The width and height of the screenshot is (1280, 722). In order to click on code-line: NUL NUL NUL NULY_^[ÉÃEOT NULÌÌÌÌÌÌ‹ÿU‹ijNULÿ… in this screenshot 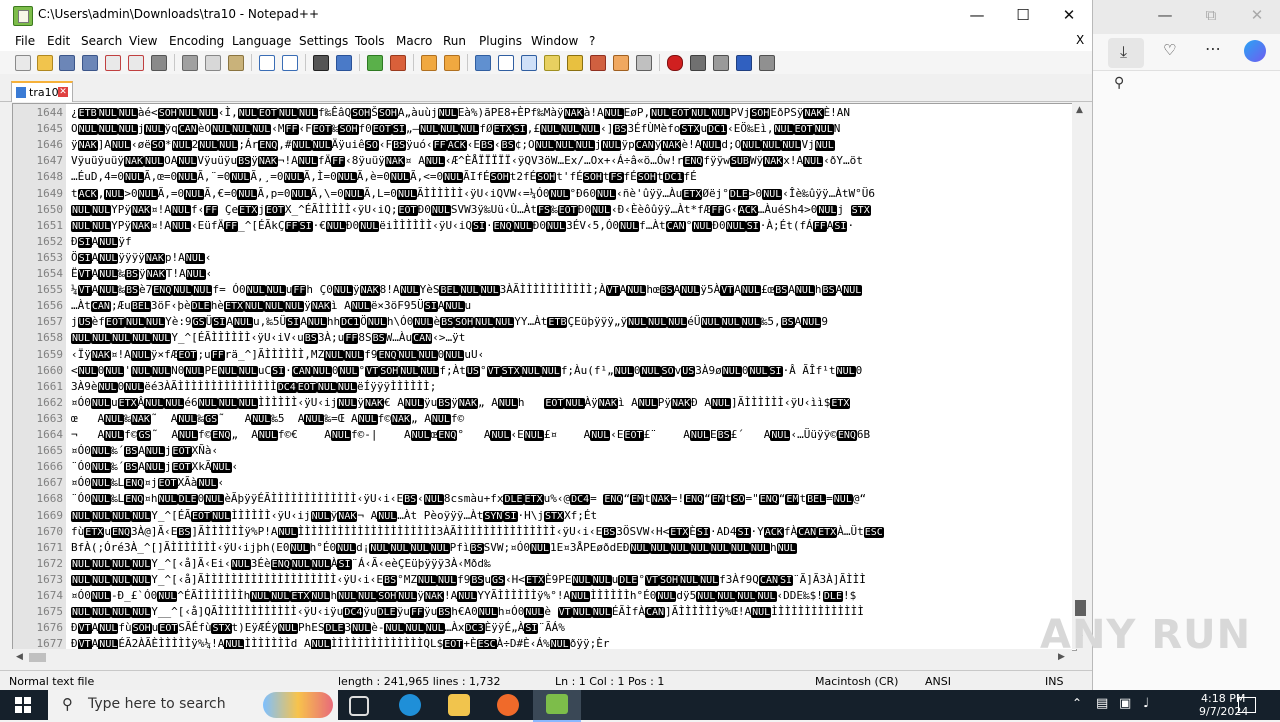, I will do `click(572, 515)`.